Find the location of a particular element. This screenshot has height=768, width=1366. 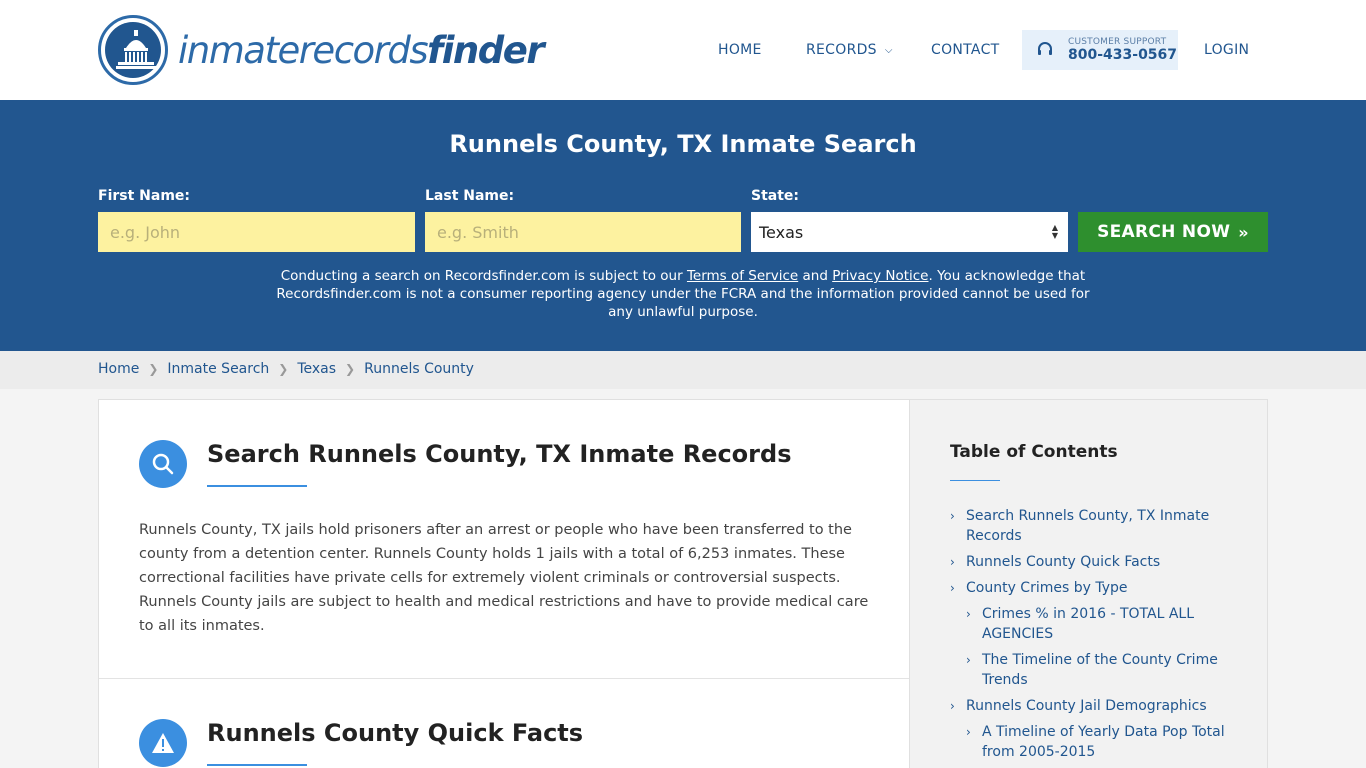

site-logo: inmaterecordsfinder is located at coordinates (321, 50).